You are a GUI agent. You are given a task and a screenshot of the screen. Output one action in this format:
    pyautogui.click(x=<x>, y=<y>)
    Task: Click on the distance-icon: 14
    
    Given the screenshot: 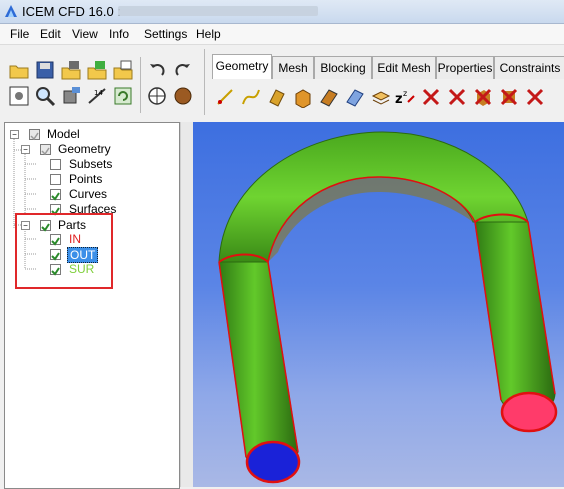 What is the action you would take?
    pyautogui.click(x=97, y=96)
    